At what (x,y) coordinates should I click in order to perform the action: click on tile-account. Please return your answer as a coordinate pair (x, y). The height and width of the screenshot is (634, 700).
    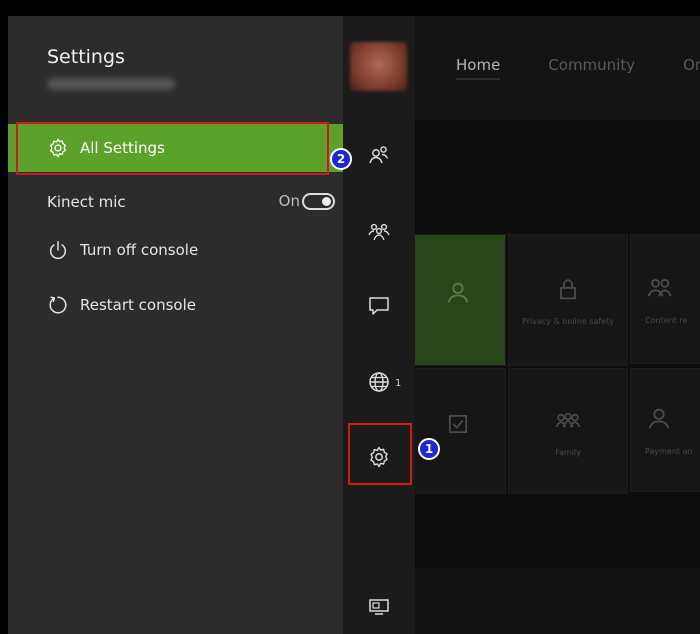
    Looking at the image, I should click on (458, 300).